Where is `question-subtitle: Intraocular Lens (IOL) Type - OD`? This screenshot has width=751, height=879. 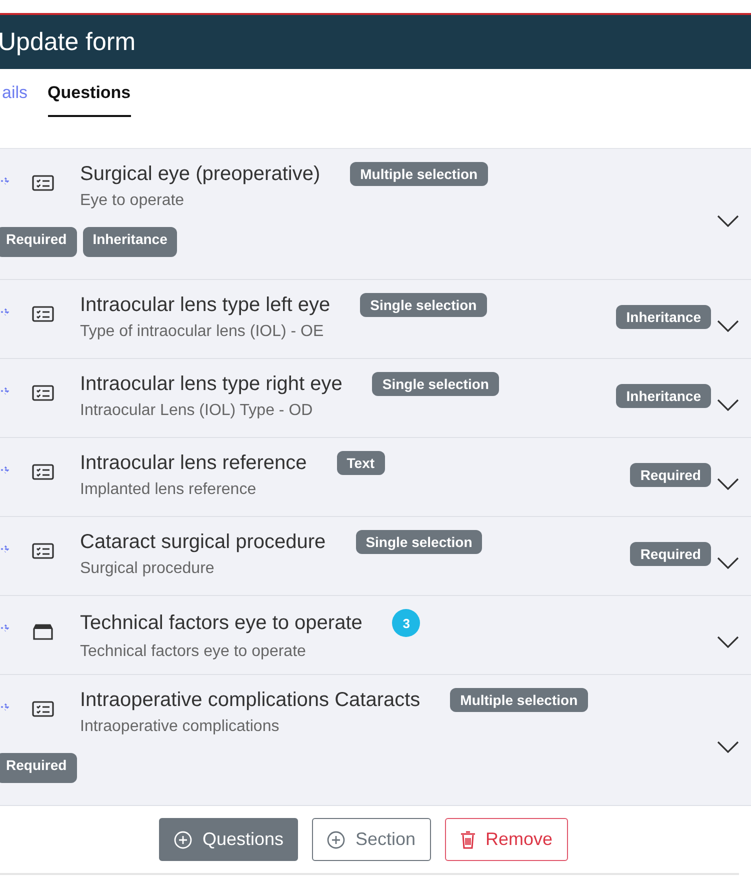
question-subtitle: Intraocular Lens (IOL) Type - OD is located at coordinates (197, 411).